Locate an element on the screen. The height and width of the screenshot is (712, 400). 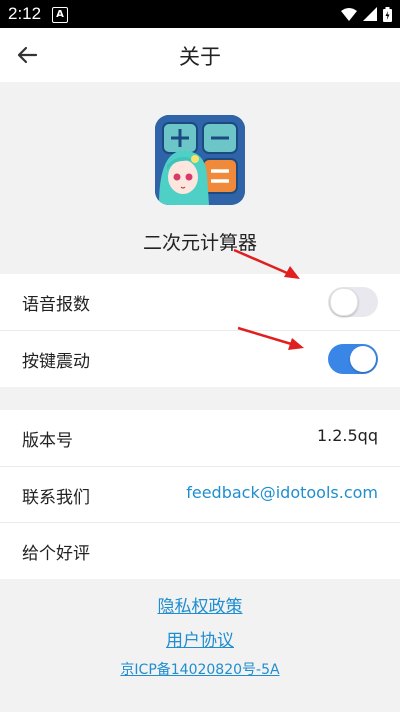
wifi-icon is located at coordinates (349, 14).